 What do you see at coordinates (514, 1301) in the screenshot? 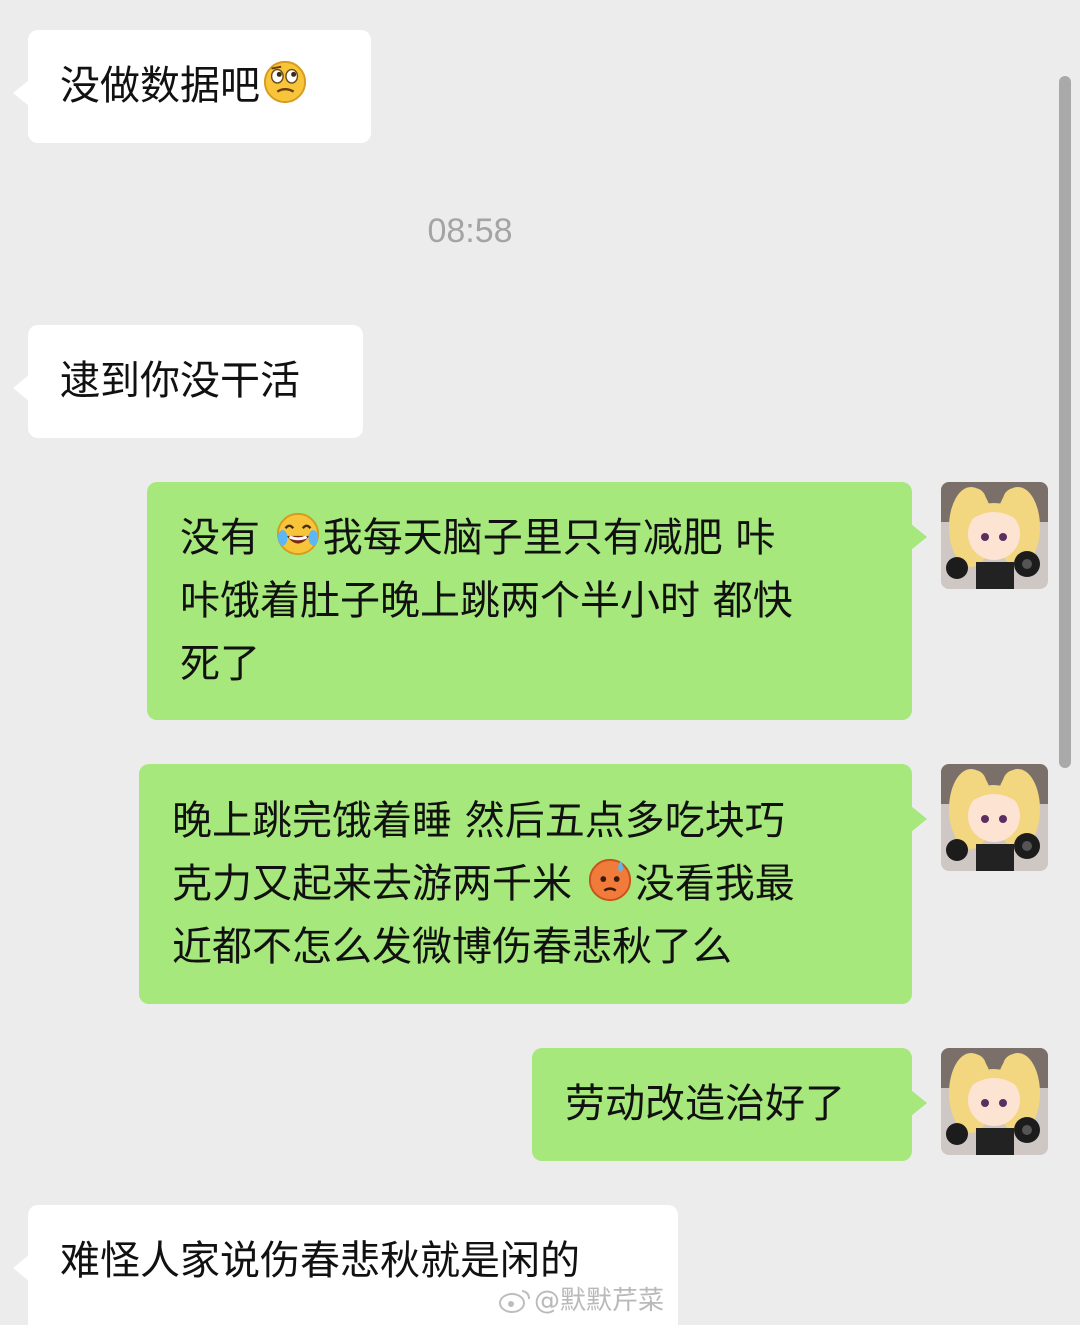
I see `weibo-logo-icon` at bounding box center [514, 1301].